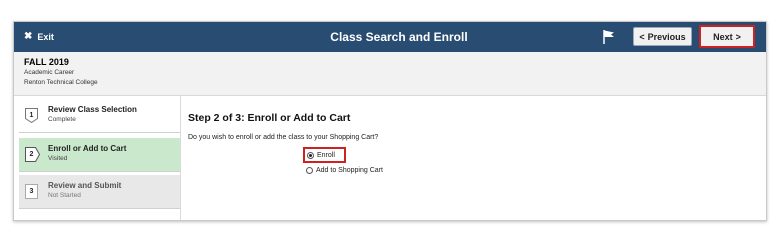  Describe the element at coordinates (399, 37) in the screenshot. I see `page-title: Class Search and Enroll` at that location.